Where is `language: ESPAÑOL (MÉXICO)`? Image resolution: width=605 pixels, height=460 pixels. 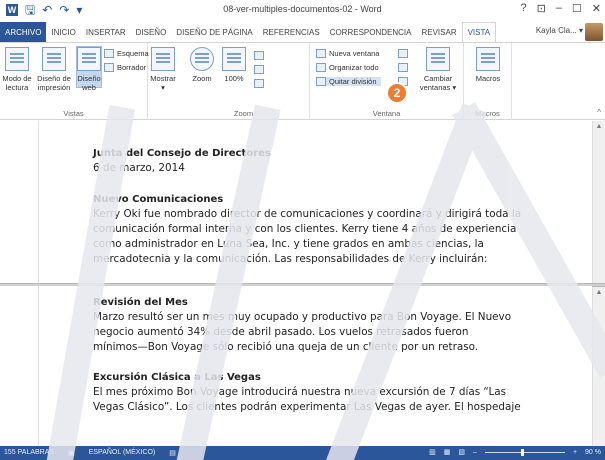
language: ESPAÑOL (MÉXICO) is located at coordinates (122, 453).